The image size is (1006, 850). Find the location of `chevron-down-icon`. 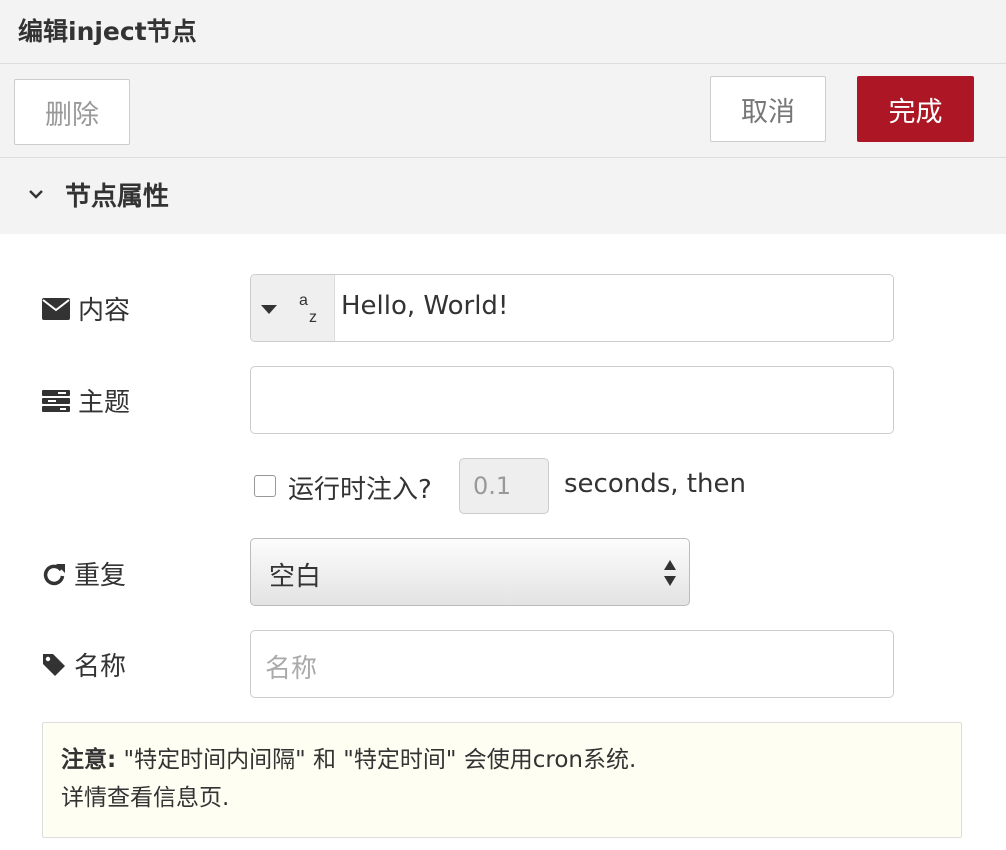

chevron-down-icon is located at coordinates (36, 194).